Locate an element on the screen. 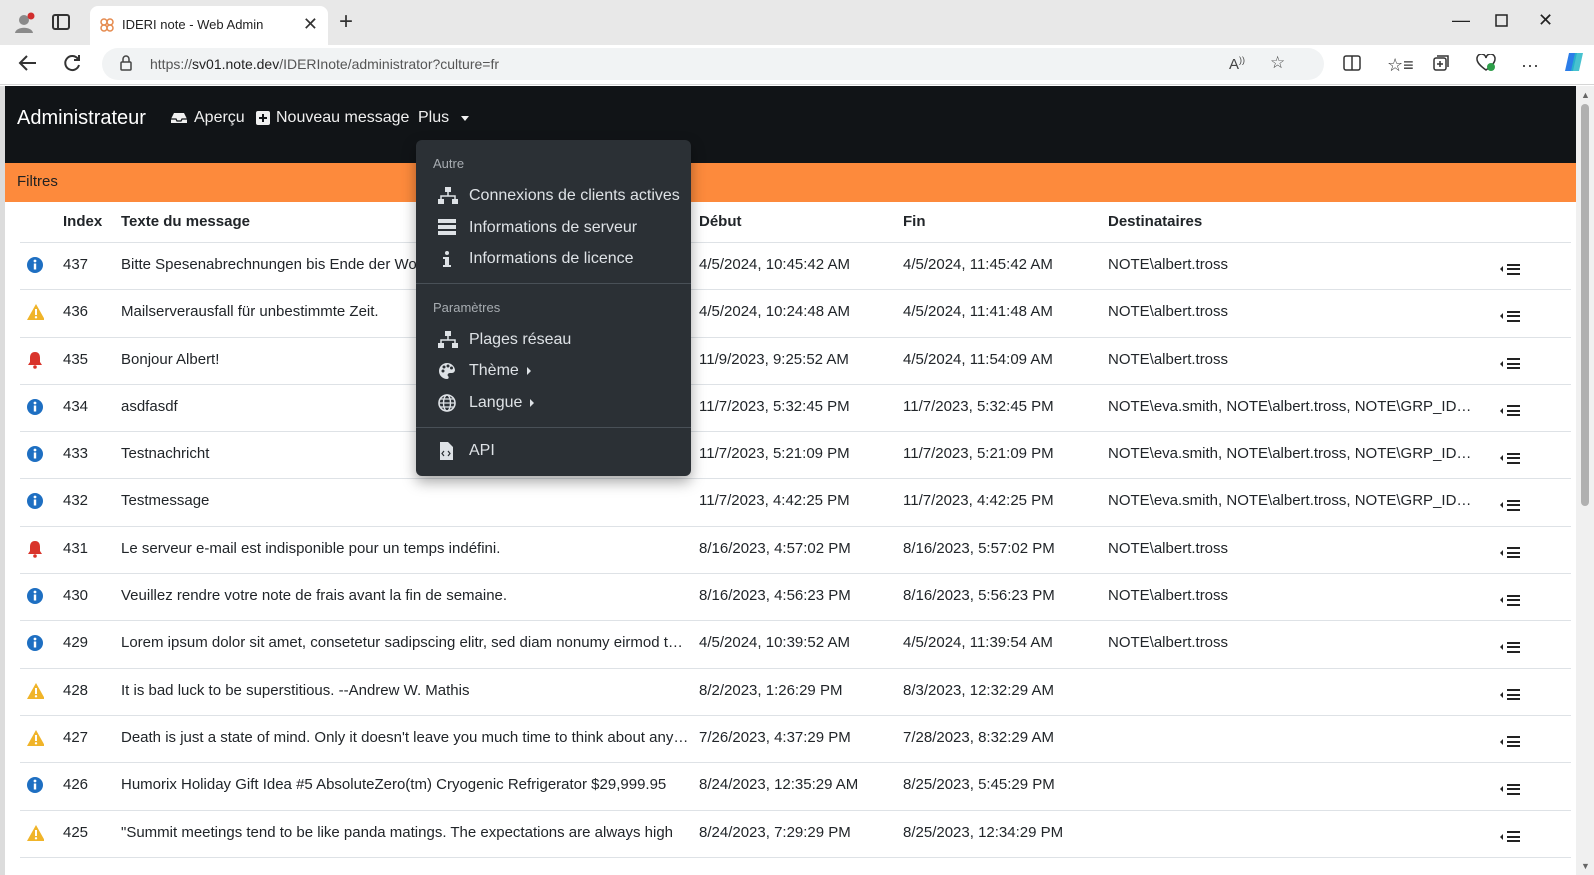 This screenshot has height=875, width=1594. menu-item-server-info: Informations de serveur is located at coordinates (553, 228).